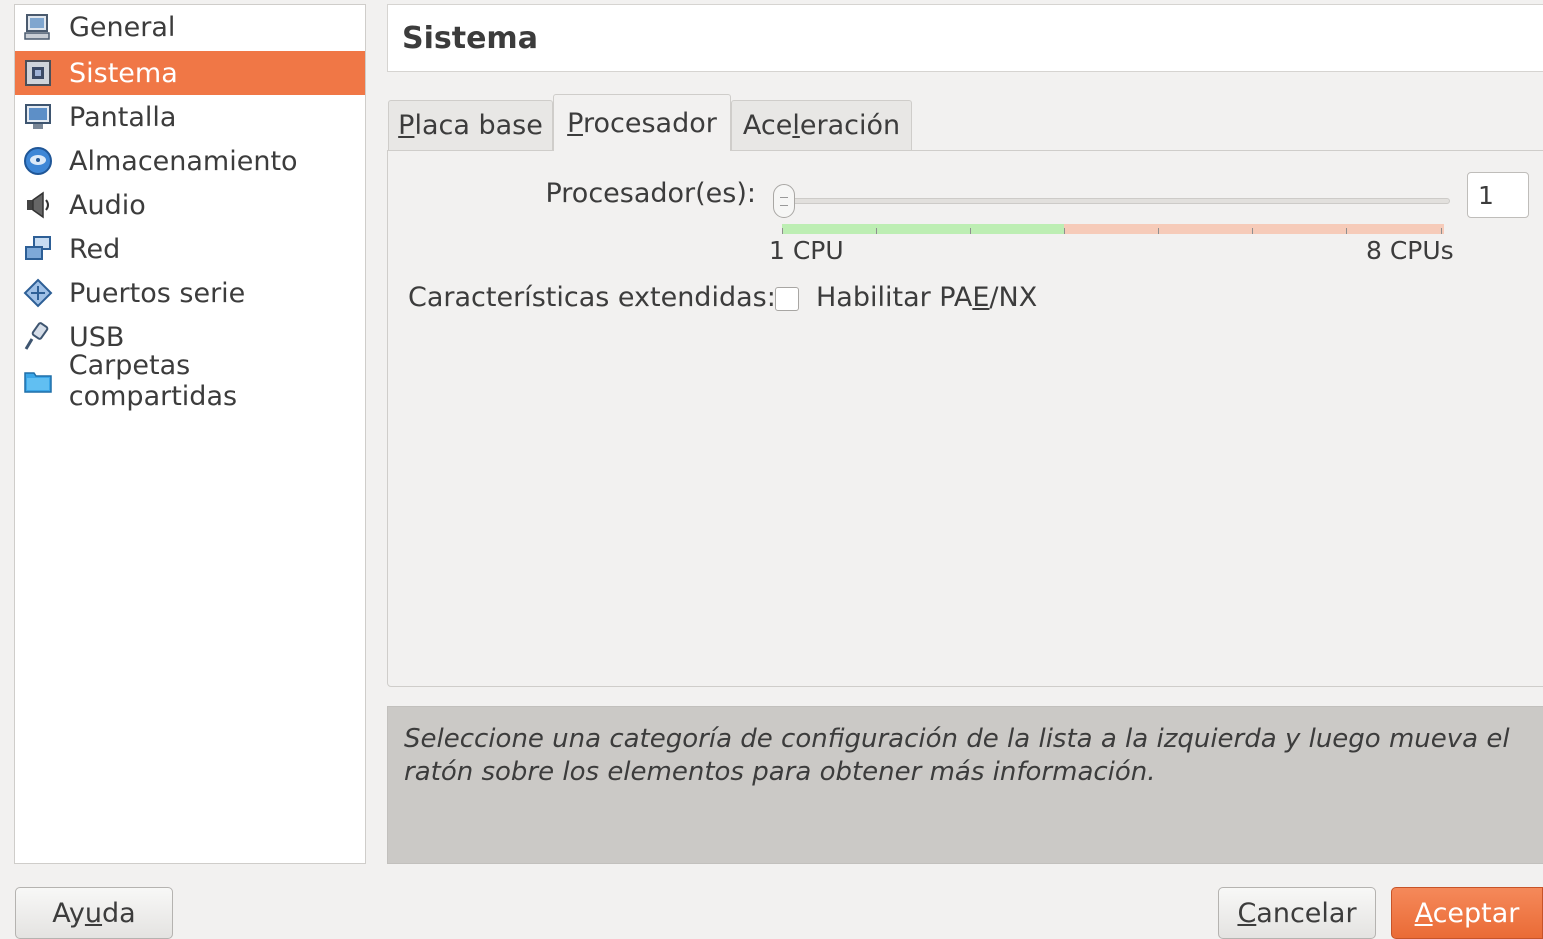  I want to click on page-title: Sistema, so click(470, 38).